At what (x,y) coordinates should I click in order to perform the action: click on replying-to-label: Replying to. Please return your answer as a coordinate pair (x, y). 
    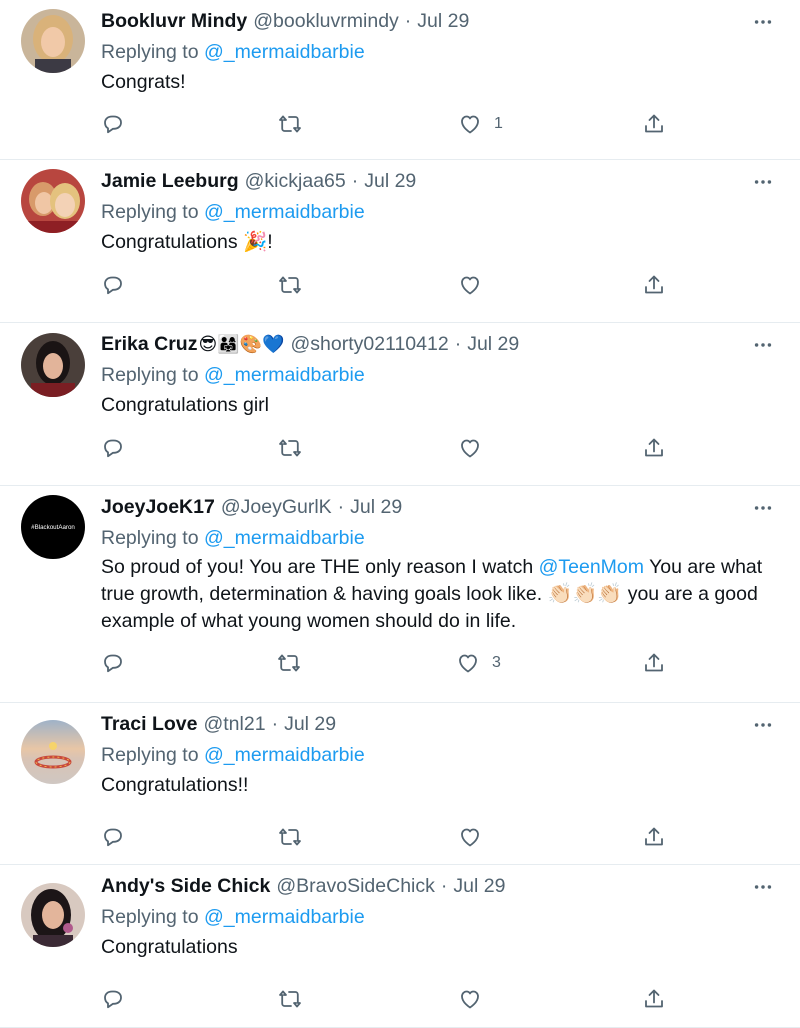
    Looking at the image, I should click on (150, 755).